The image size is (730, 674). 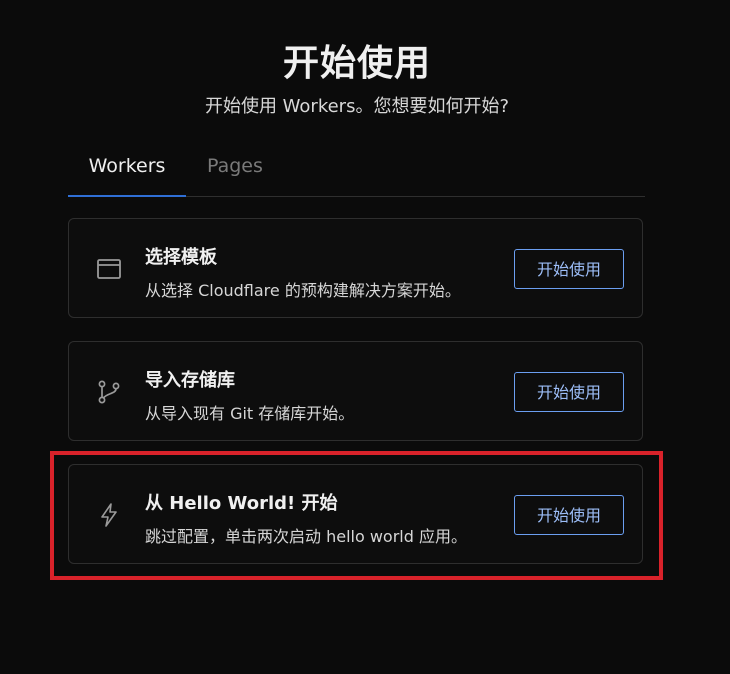 What do you see at coordinates (303, 290) in the screenshot?
I see `option-description: 从选择 Cloudflare 的预构建解决方案开始。` at bounding box center [303, 290].